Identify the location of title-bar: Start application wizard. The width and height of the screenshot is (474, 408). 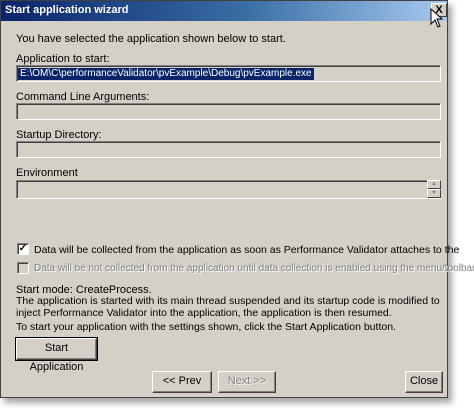
(224, 11).